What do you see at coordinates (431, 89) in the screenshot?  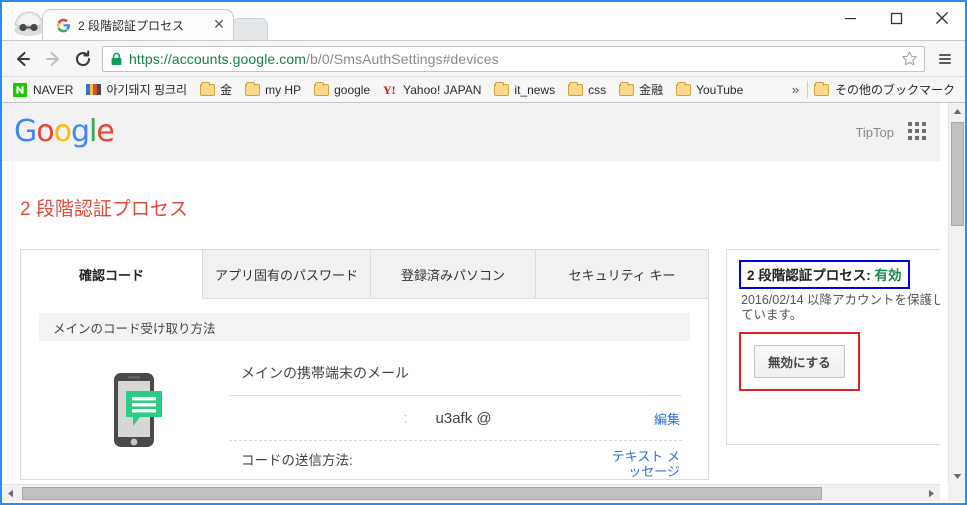 I see `bookmark-yahoo-japan: Y! Yahoo! JAPAN` at bounding box center [431, 89].